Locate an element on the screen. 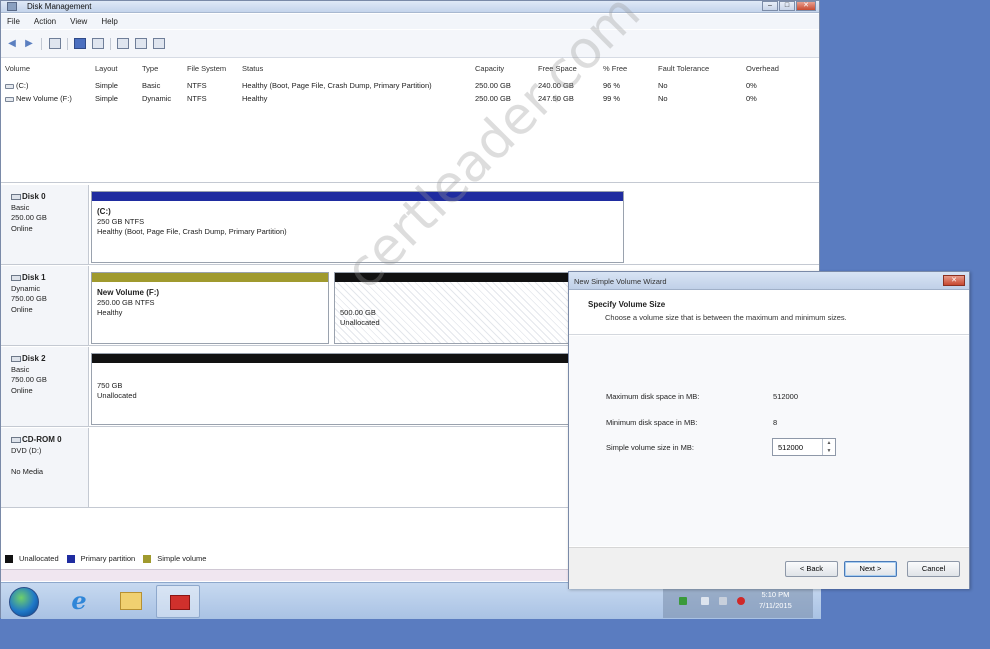 This screenshot has width=990, height=649. min-space-label: Minimum disk space in MB: is located at coordinates (652, 422).